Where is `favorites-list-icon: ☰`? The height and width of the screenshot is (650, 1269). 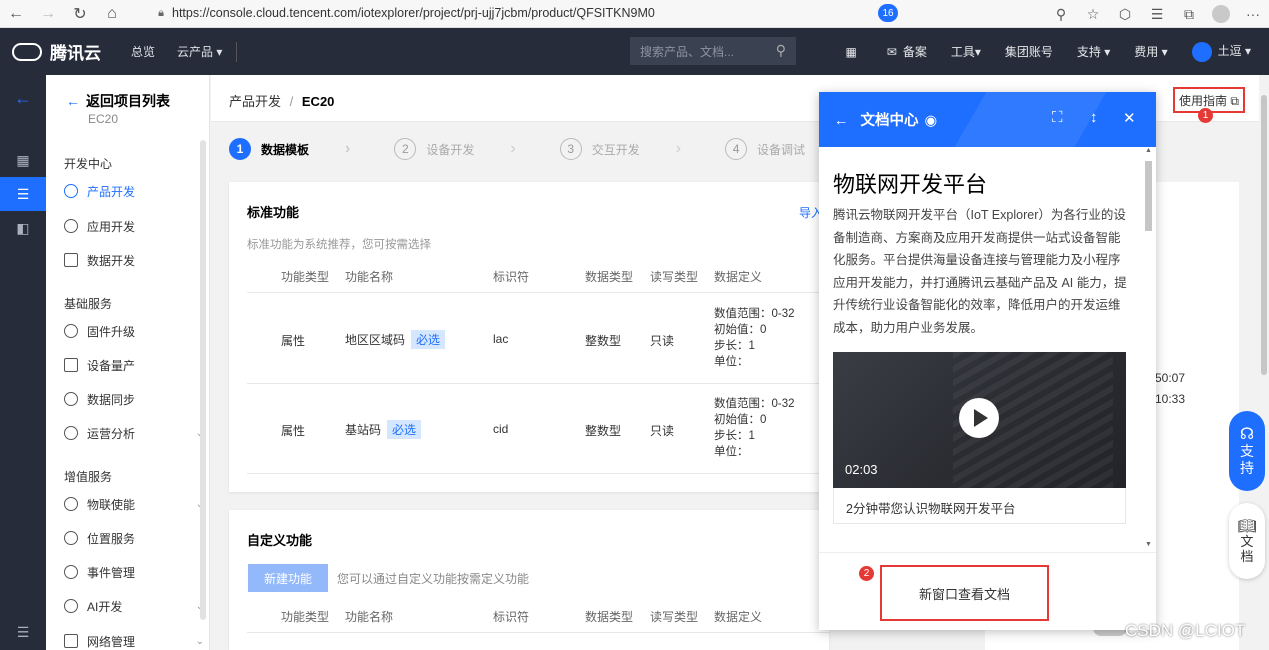 favorites-list-icon: ☰ is located at coordinates (1157, 14).